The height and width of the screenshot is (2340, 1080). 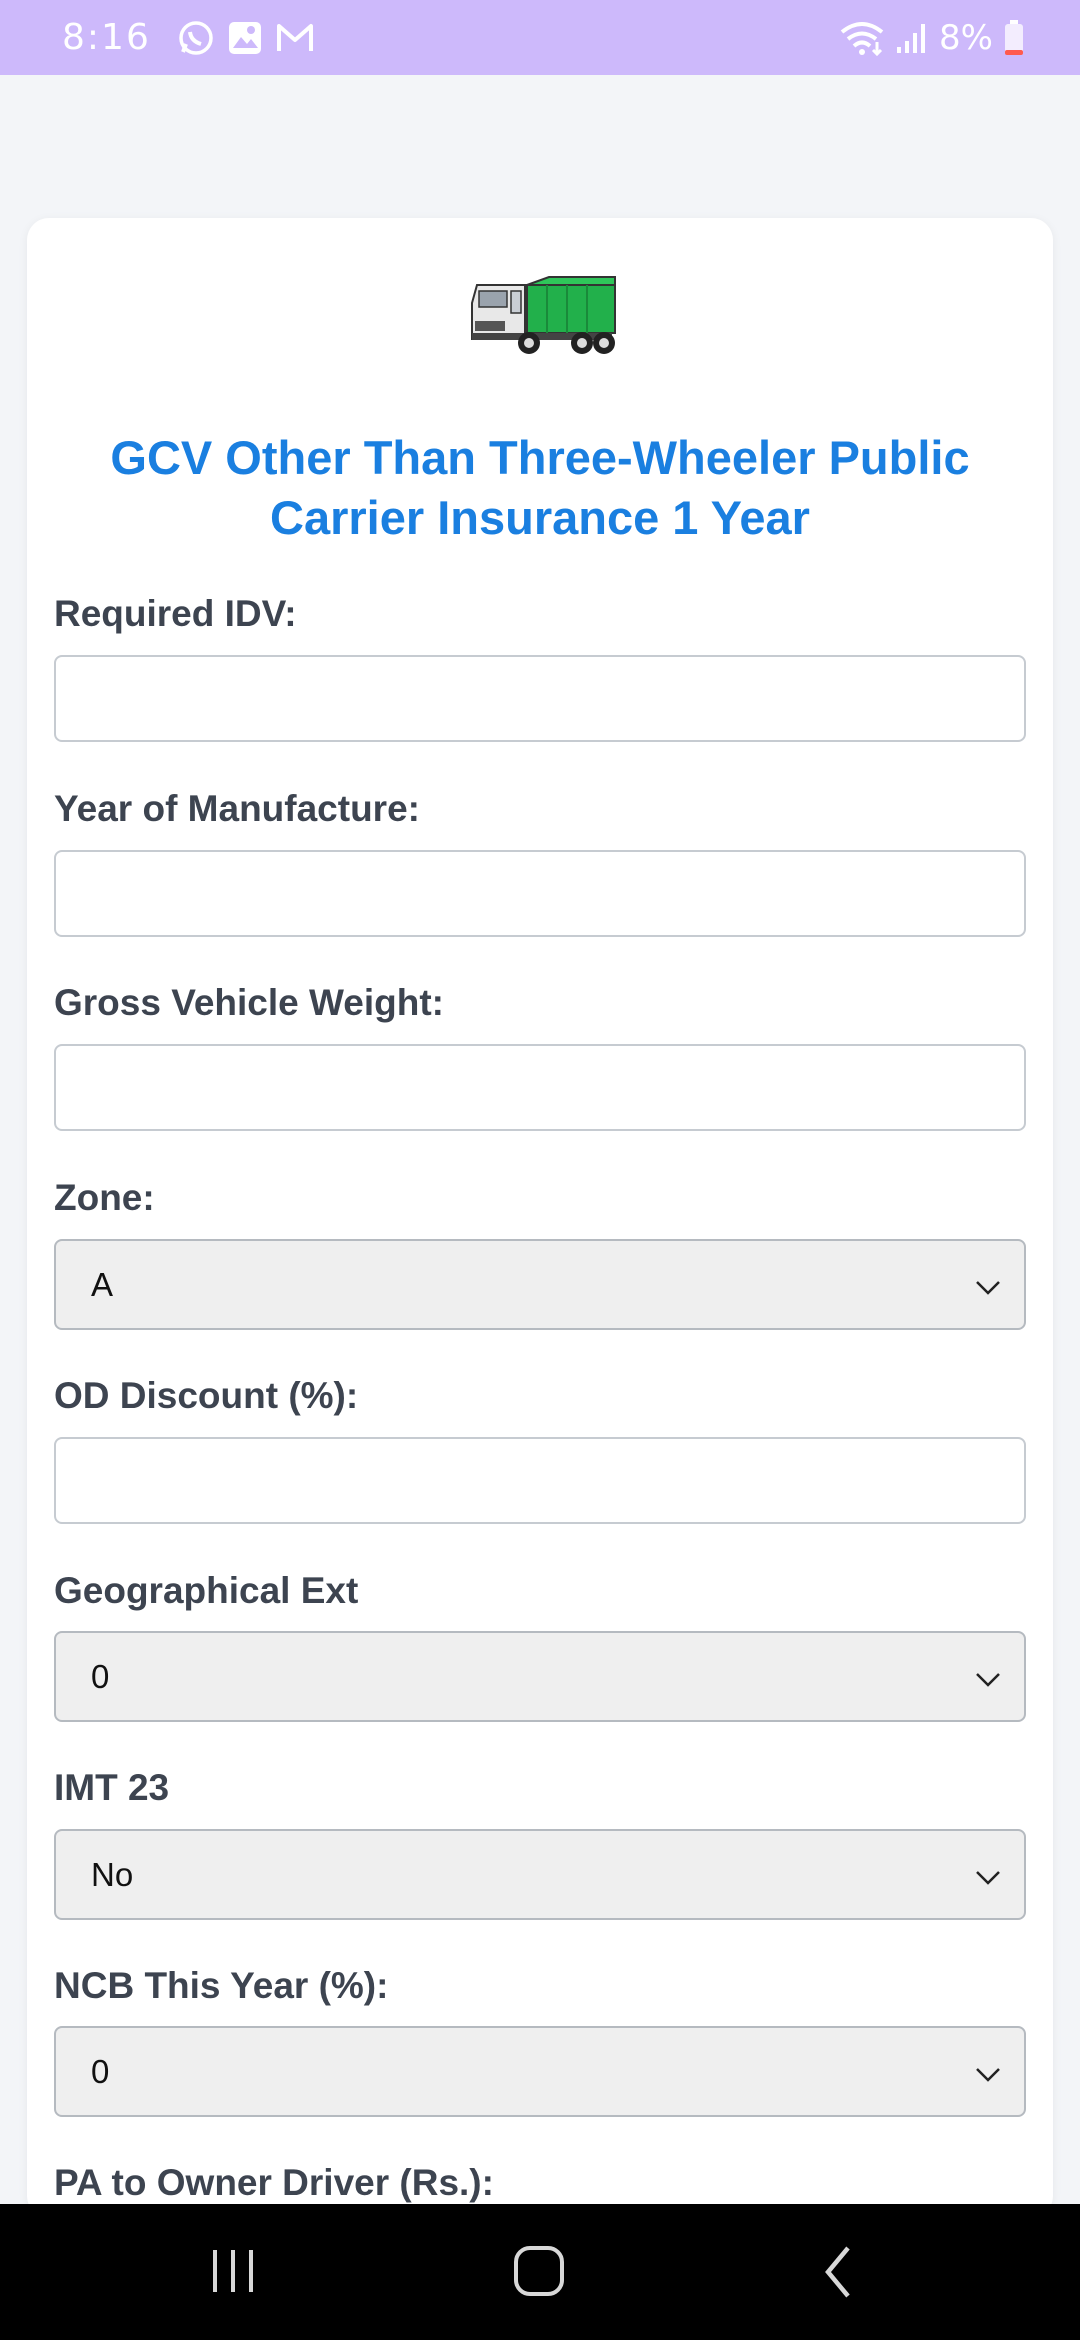 What do you see at coordinates (540, 2071) in the screenshot?
I see `ncb-this-year-select: 0` at bounding box center [540, 2071].